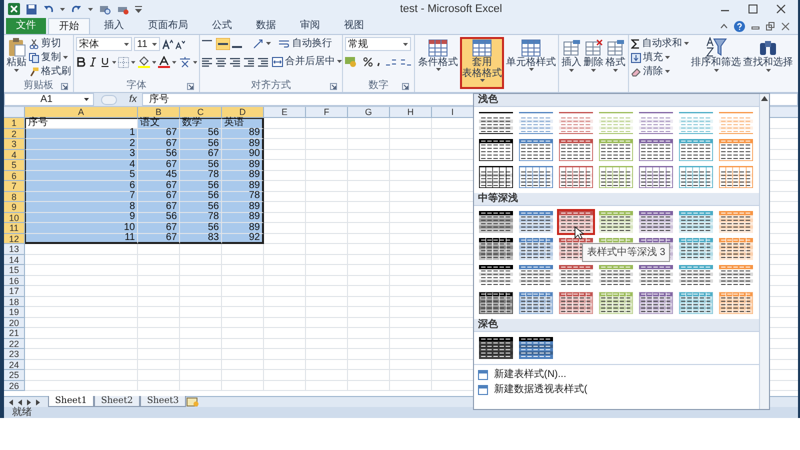 This screenshot has width=800, height=450. What do you see at coordinates (147, 44) in the screenshot?
I see `font-size-field: 11` at bounding box center [147, 44].